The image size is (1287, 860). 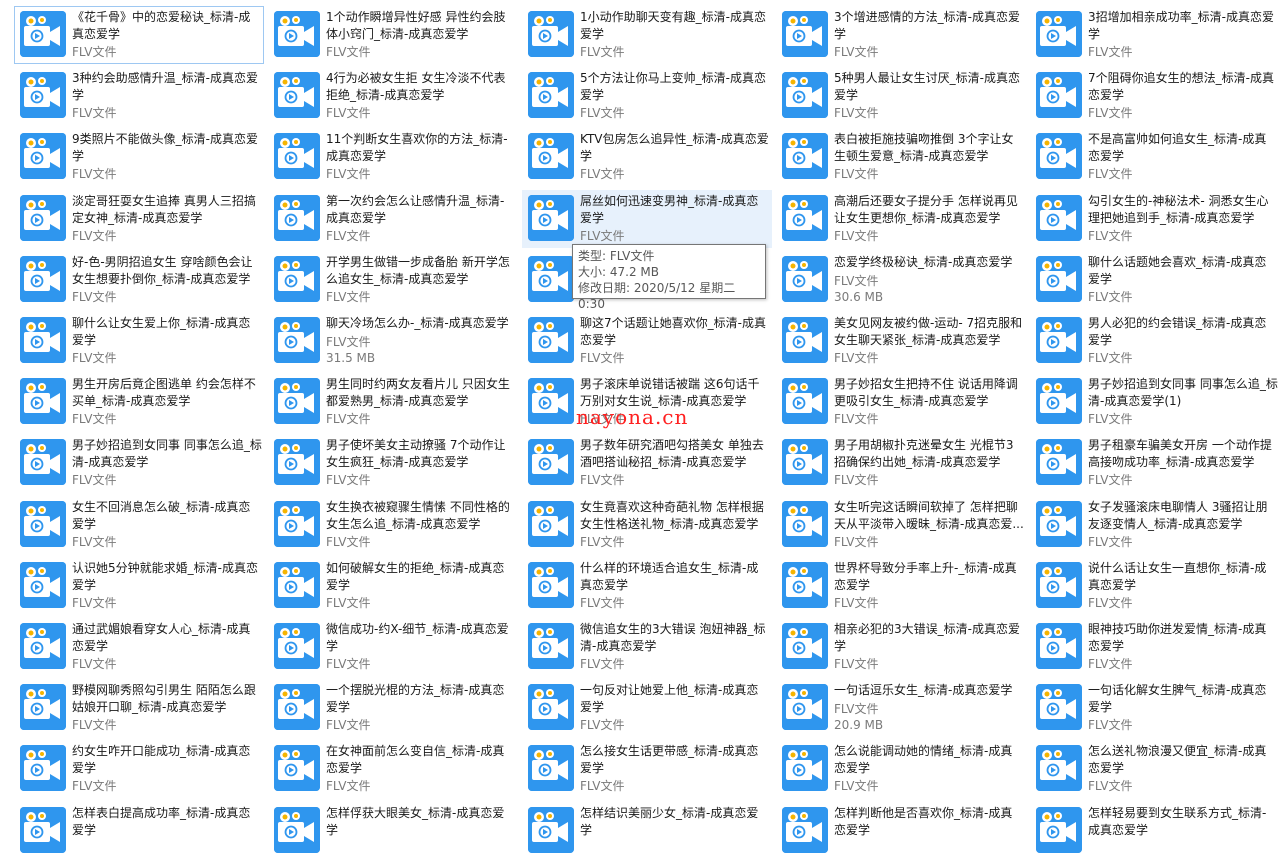 I want to click on file-item: 男子数年研究酒吧勾搭美女 单独去酒吧搭讪秘招_标清-成真恋爱学 FLV文件, so click(x=647, y=463).